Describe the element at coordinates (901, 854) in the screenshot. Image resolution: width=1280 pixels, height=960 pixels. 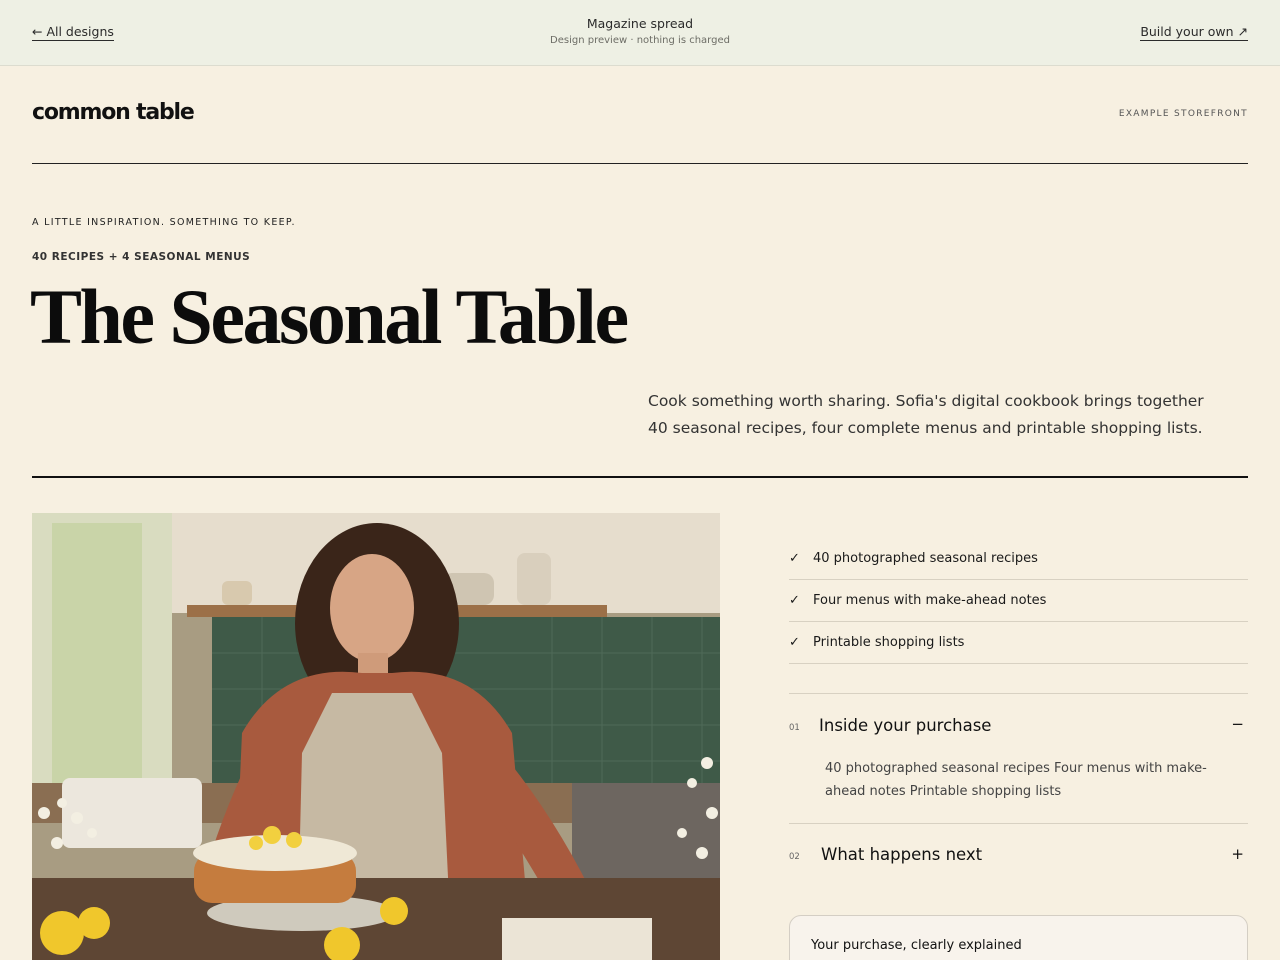
I see `accordion-title: What happens next` at that location.